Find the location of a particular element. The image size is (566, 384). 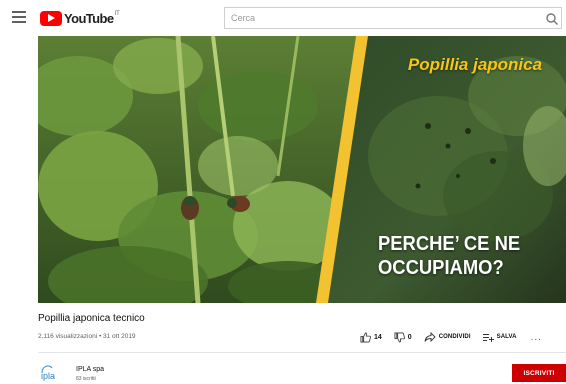

video-overlay-title: Popillia japonica is located at coordinates (475, 64).